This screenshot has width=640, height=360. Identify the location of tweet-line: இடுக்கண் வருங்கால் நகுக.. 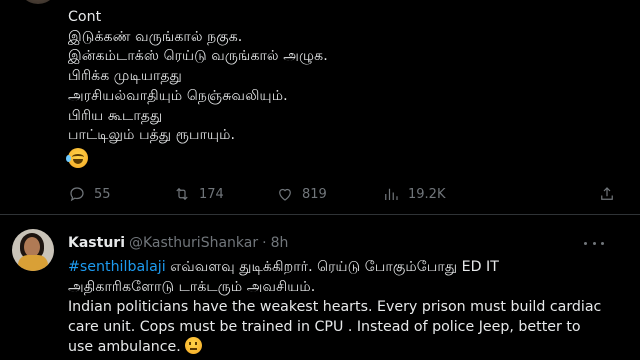
(155, 36).